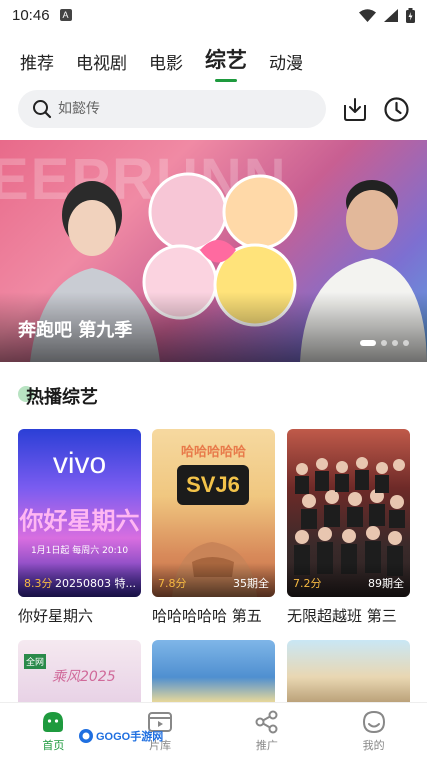  I want to click on poster-title: 乘风2025, so click(84, 677).